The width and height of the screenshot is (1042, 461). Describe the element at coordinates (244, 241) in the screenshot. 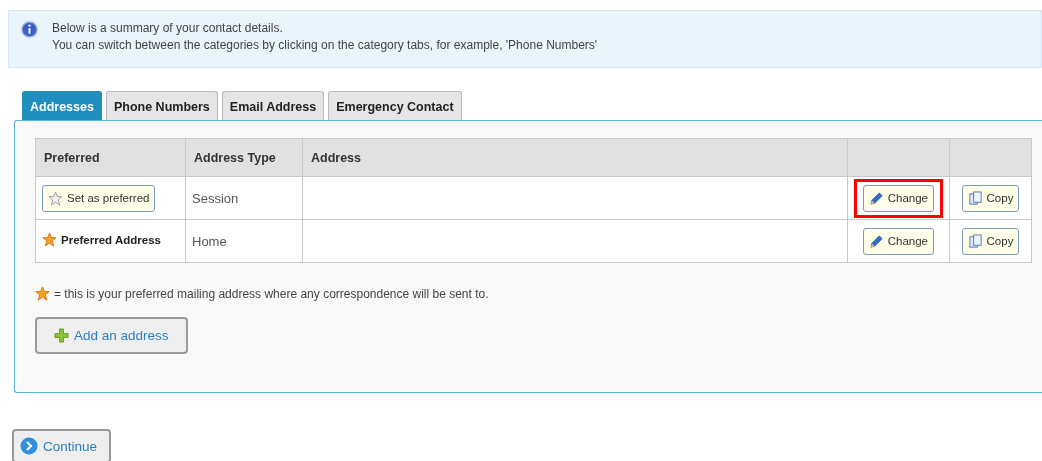

I see `table-cell: Home` at that location.